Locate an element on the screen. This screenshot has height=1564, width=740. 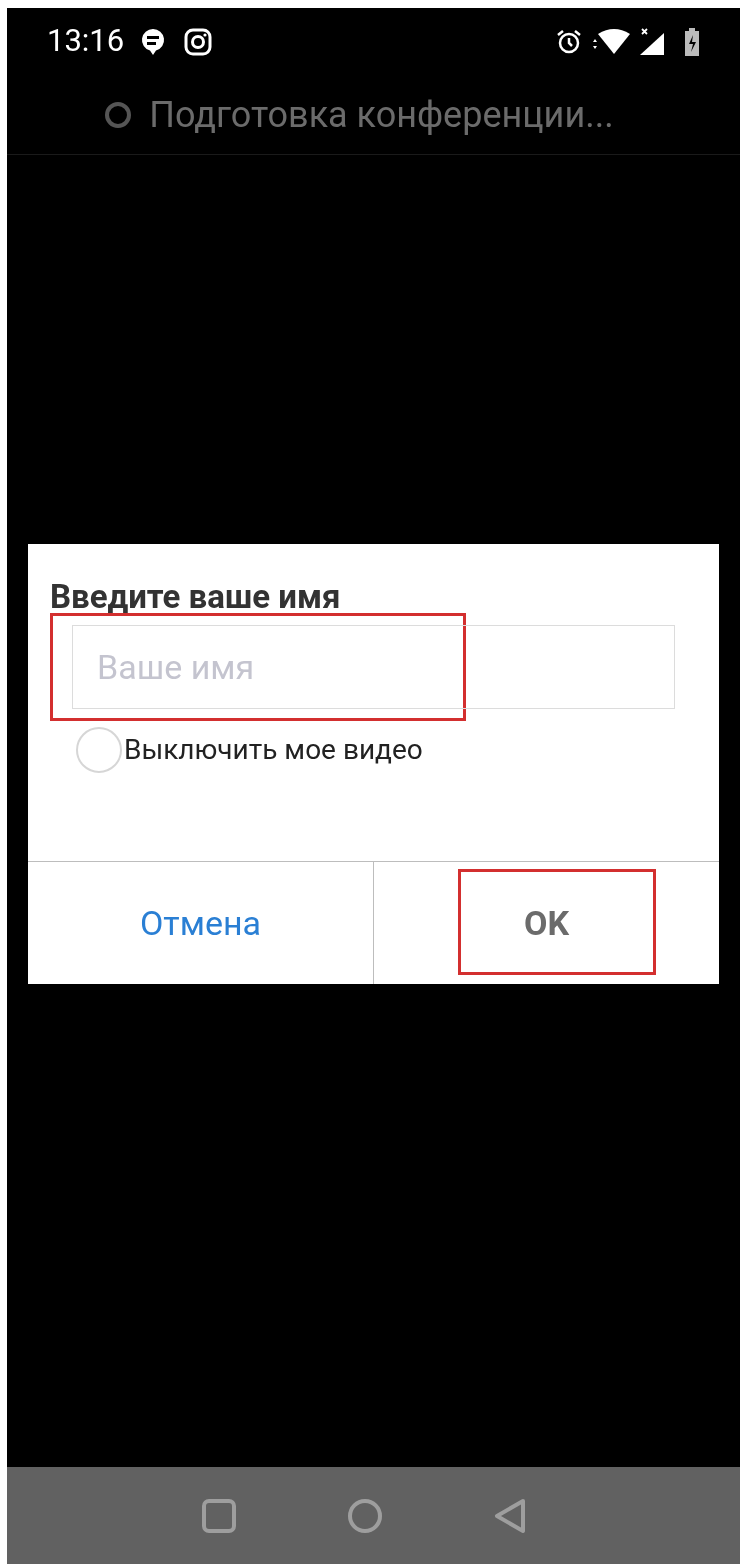
square-icon is located at coordinates (218, 1515).